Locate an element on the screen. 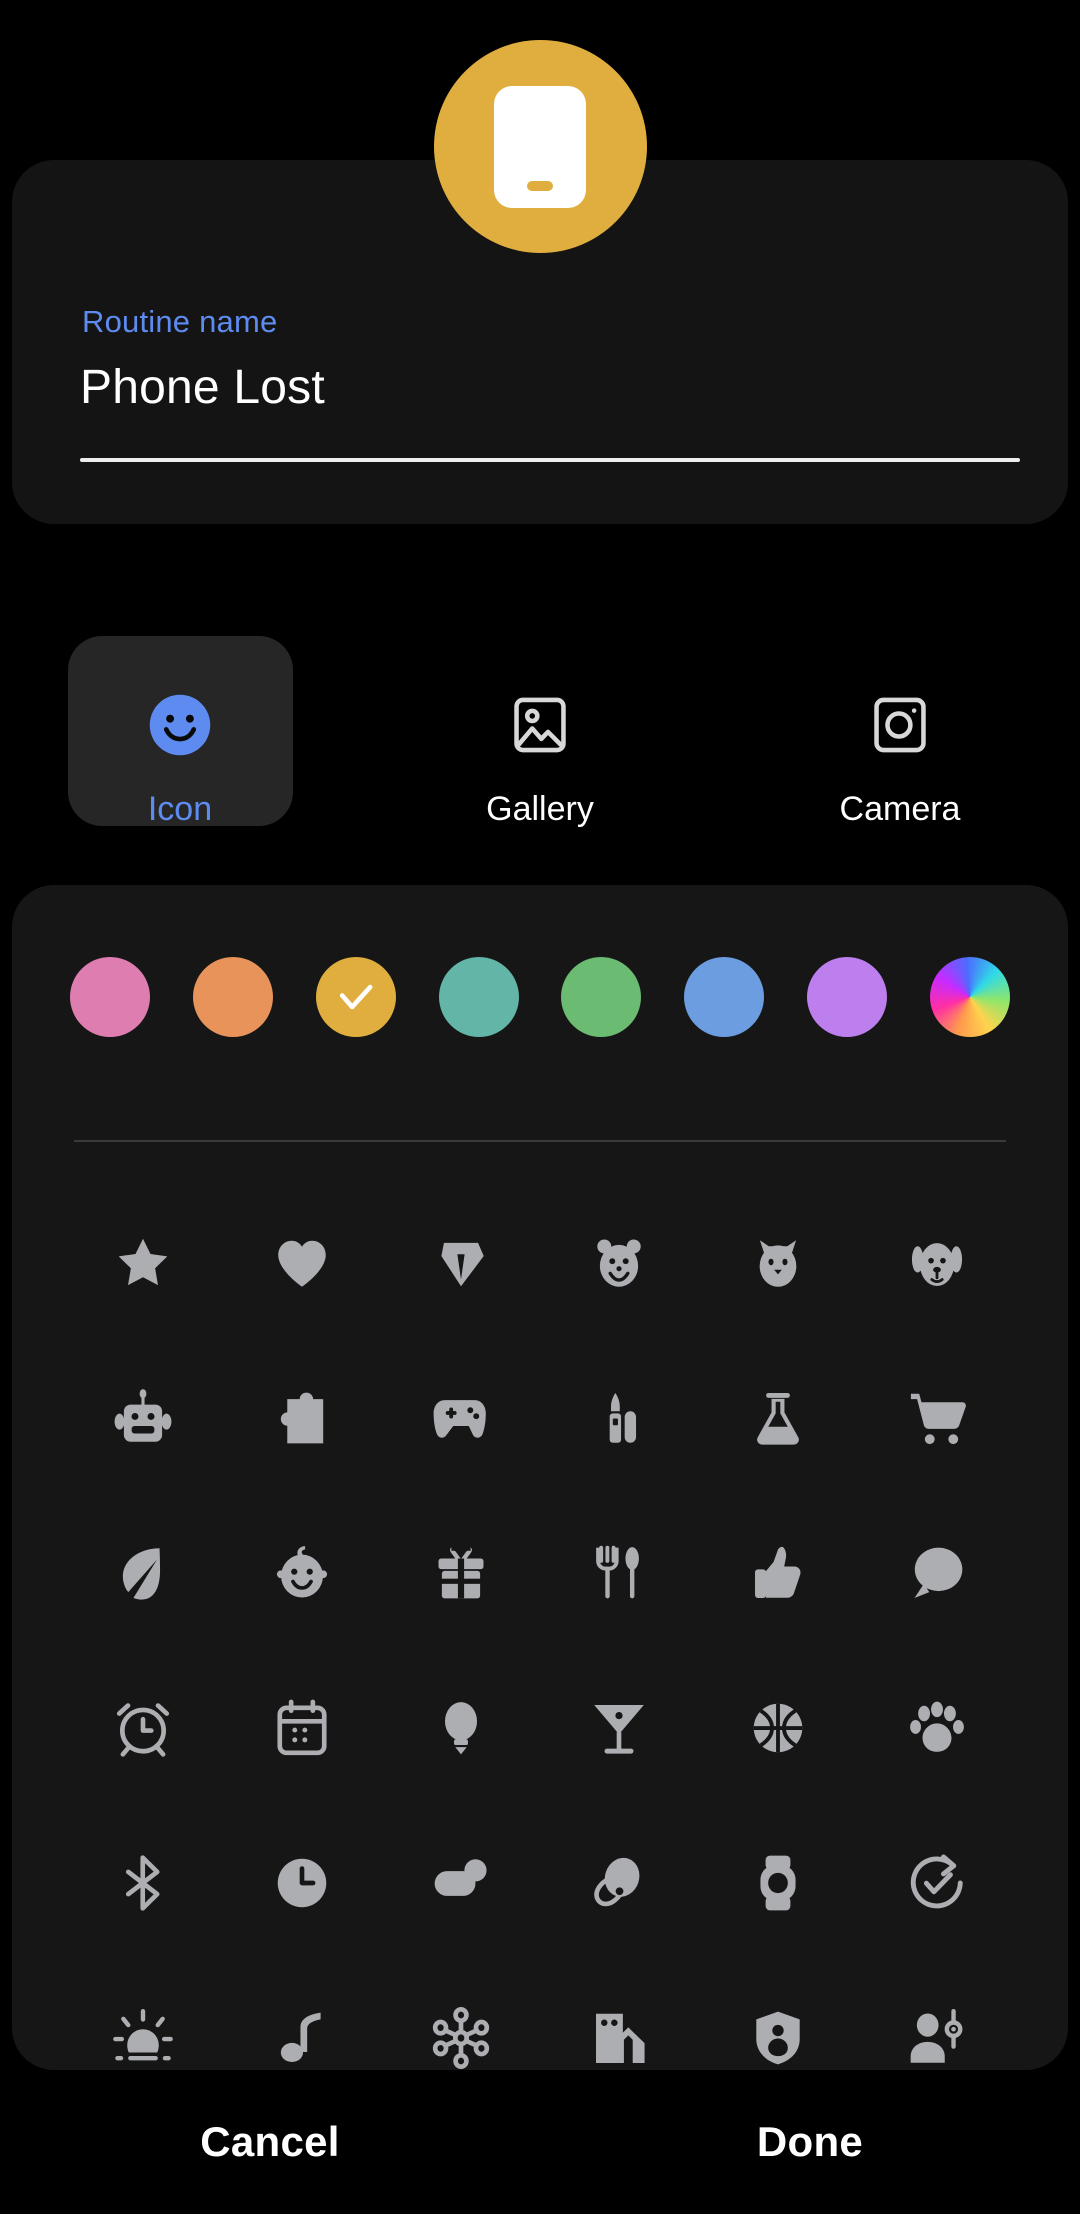  tab-gallery: Gallery is located at coordinates (540, 708).